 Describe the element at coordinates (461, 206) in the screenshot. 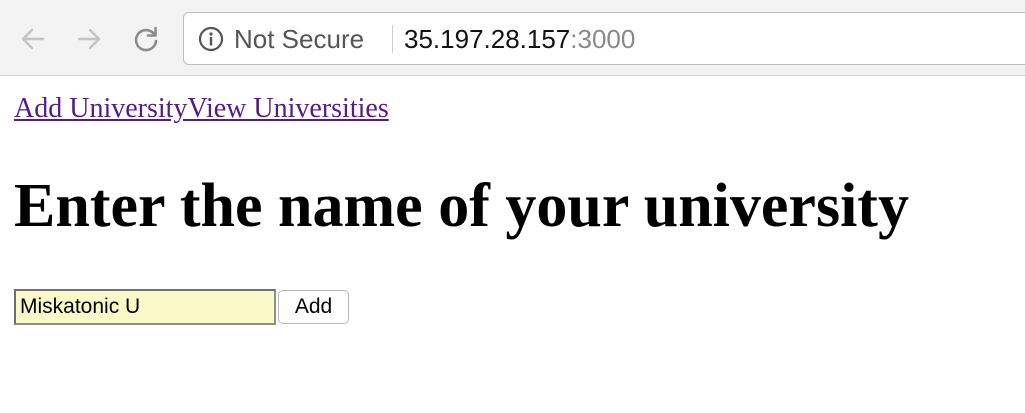

I see `page-title: Enter the name of your university` at that location.